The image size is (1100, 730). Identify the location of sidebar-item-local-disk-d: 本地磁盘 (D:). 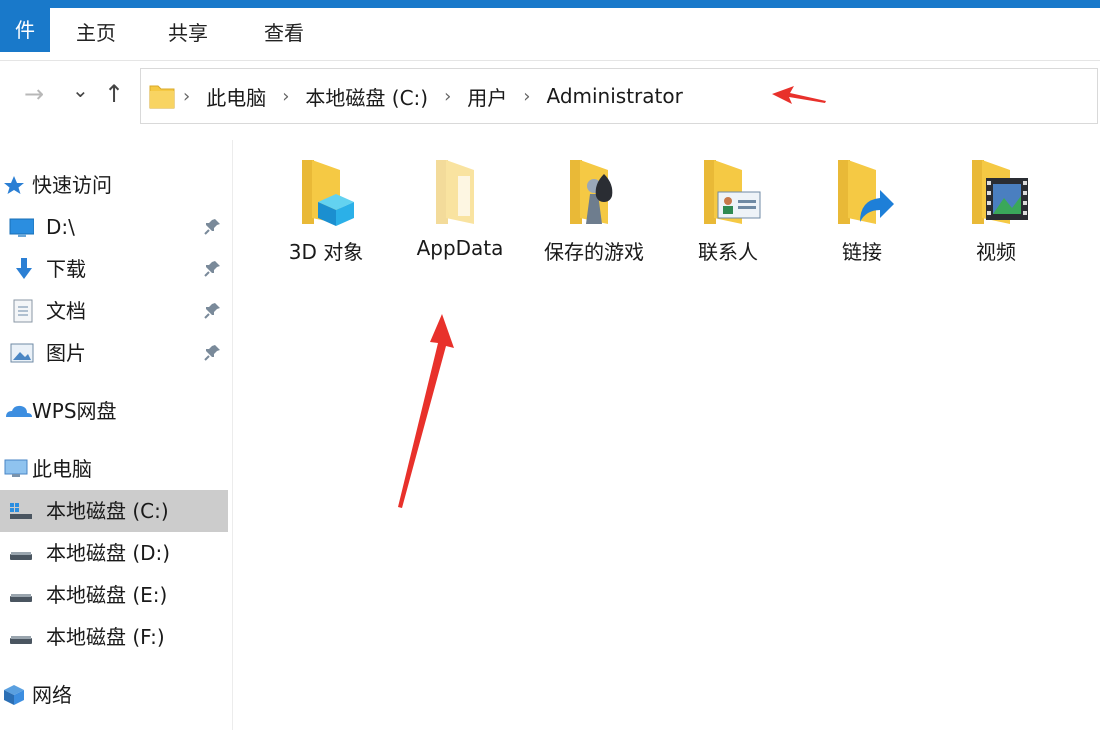
(114, 553).